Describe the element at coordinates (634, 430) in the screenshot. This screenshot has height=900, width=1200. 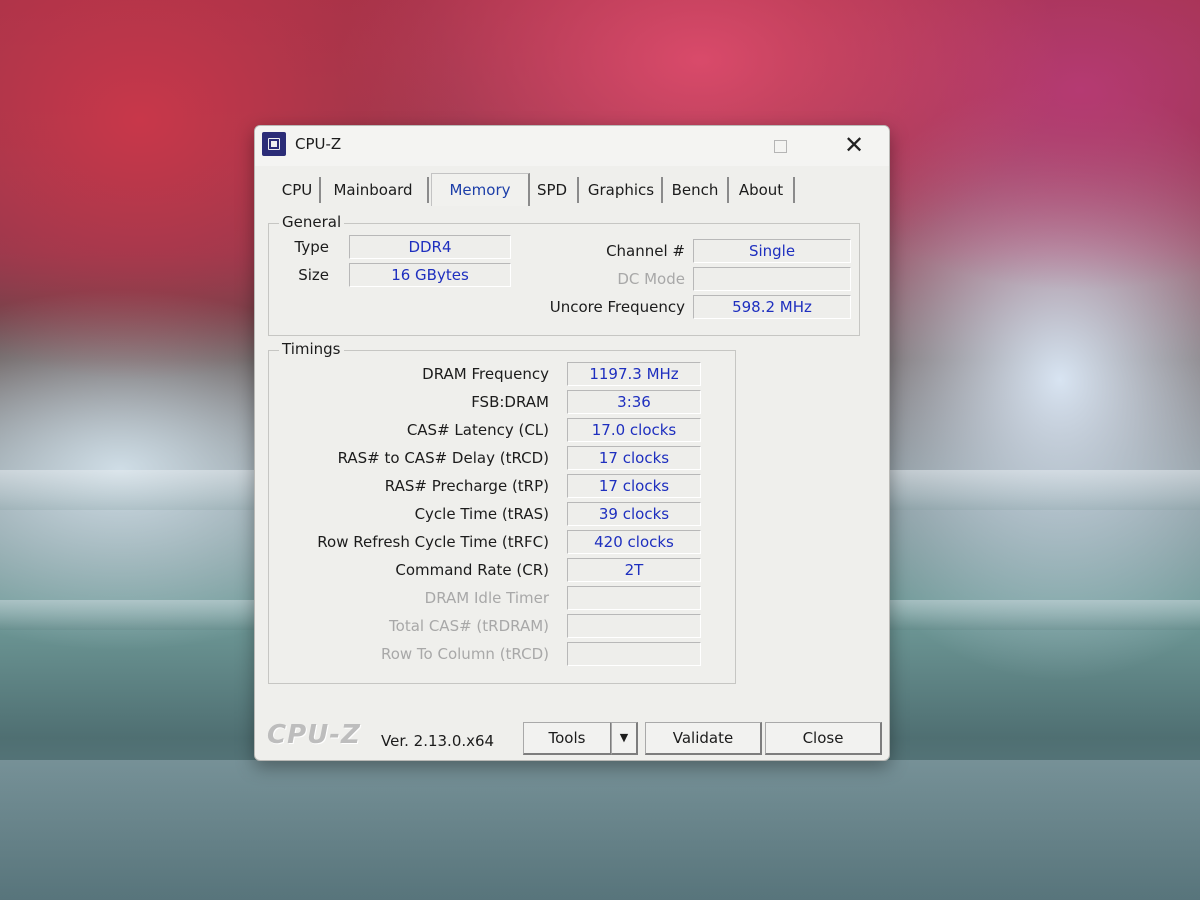
I see `timing-value-cas-latency: 17.0 clocks` at that location.